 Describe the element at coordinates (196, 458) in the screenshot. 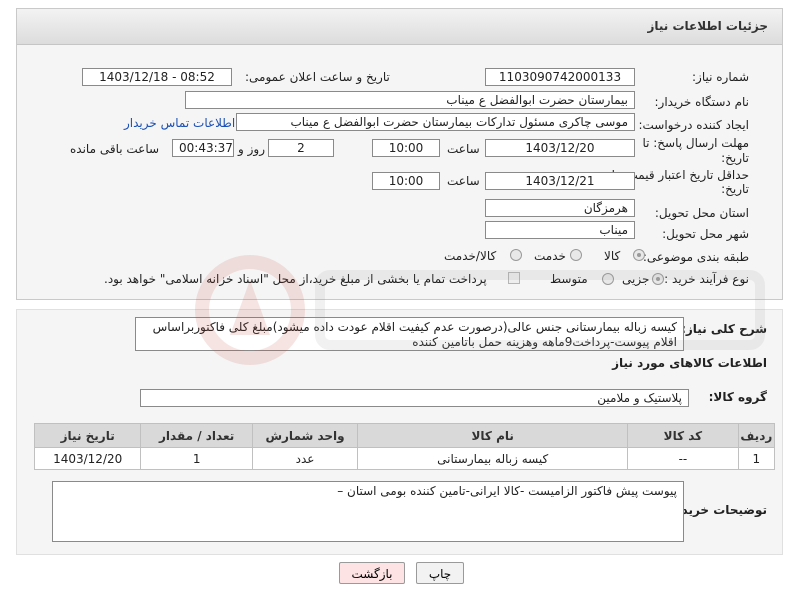

I see `cell-qty: 1` at that location.